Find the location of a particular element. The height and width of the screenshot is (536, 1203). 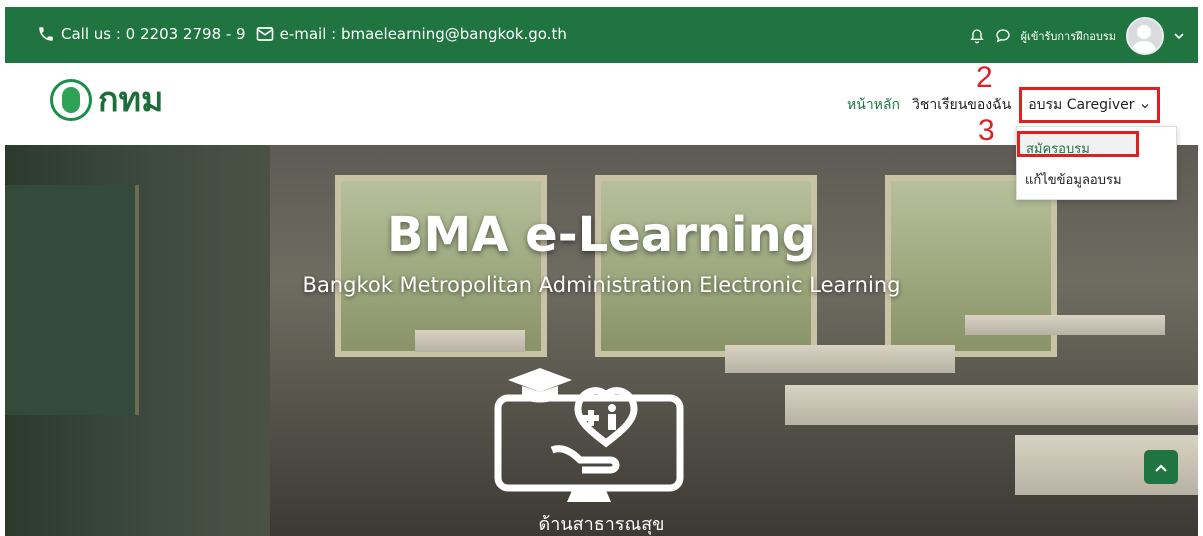

logo-text: กทม is located at coordinates (131, 100).